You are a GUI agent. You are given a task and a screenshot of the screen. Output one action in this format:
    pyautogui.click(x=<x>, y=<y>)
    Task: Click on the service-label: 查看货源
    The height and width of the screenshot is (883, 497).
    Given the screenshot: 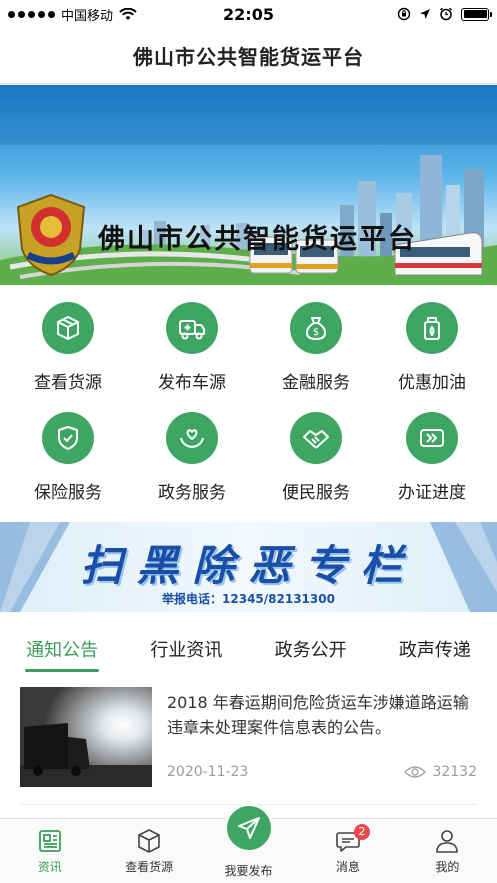 What is the action you would take?
    pyautogui.click(x=68, y=383)
    